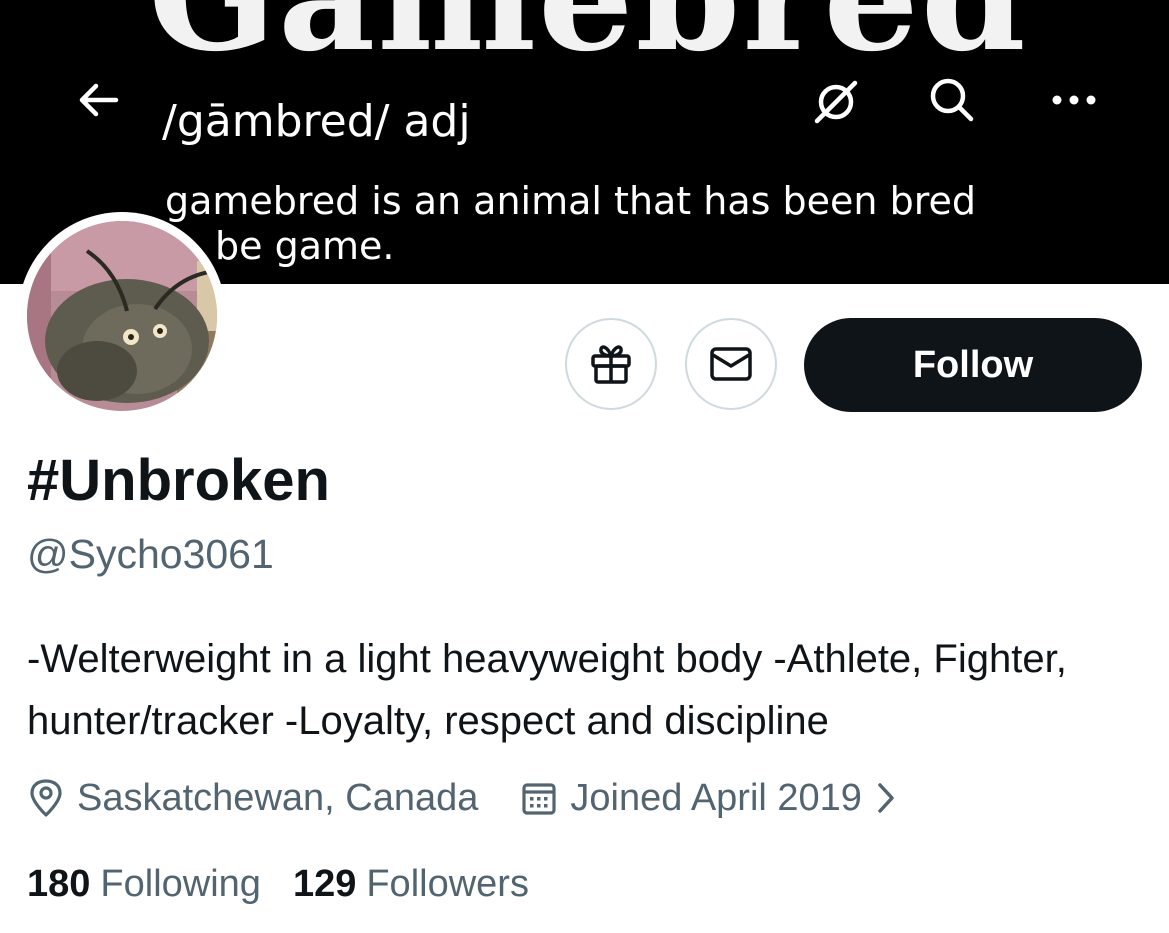  I want to click on arrow-left-icon, so click(99, 100).